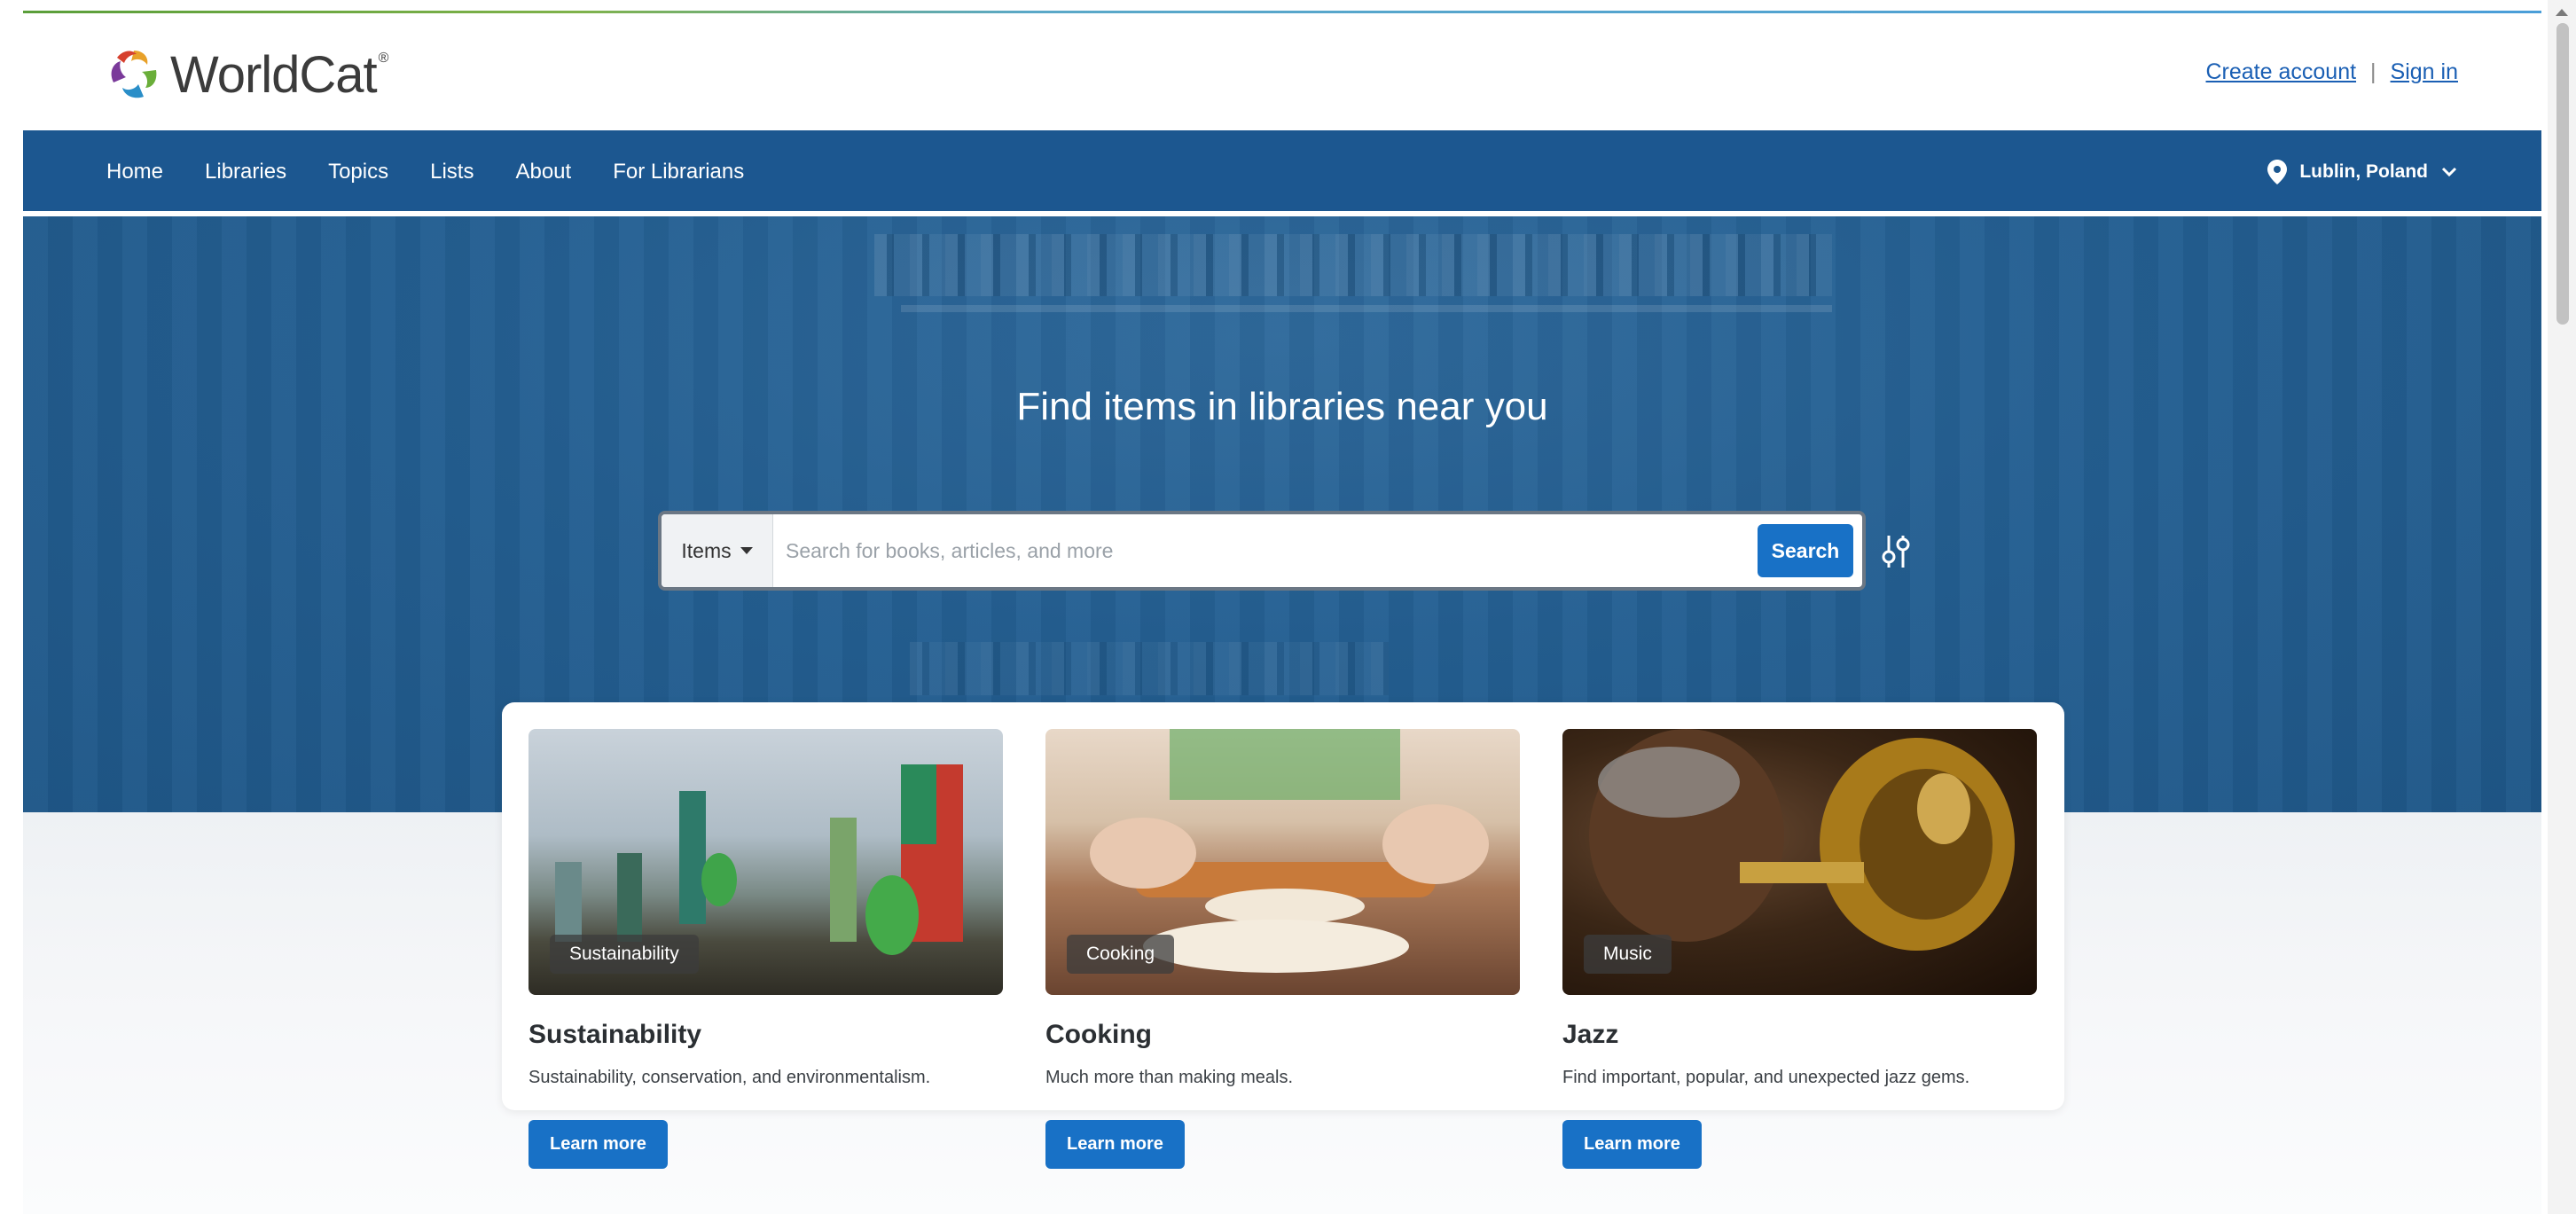 This screenshot has width=2576, height=1214. I want to click on page-scrollbar, so click(2562, 607).